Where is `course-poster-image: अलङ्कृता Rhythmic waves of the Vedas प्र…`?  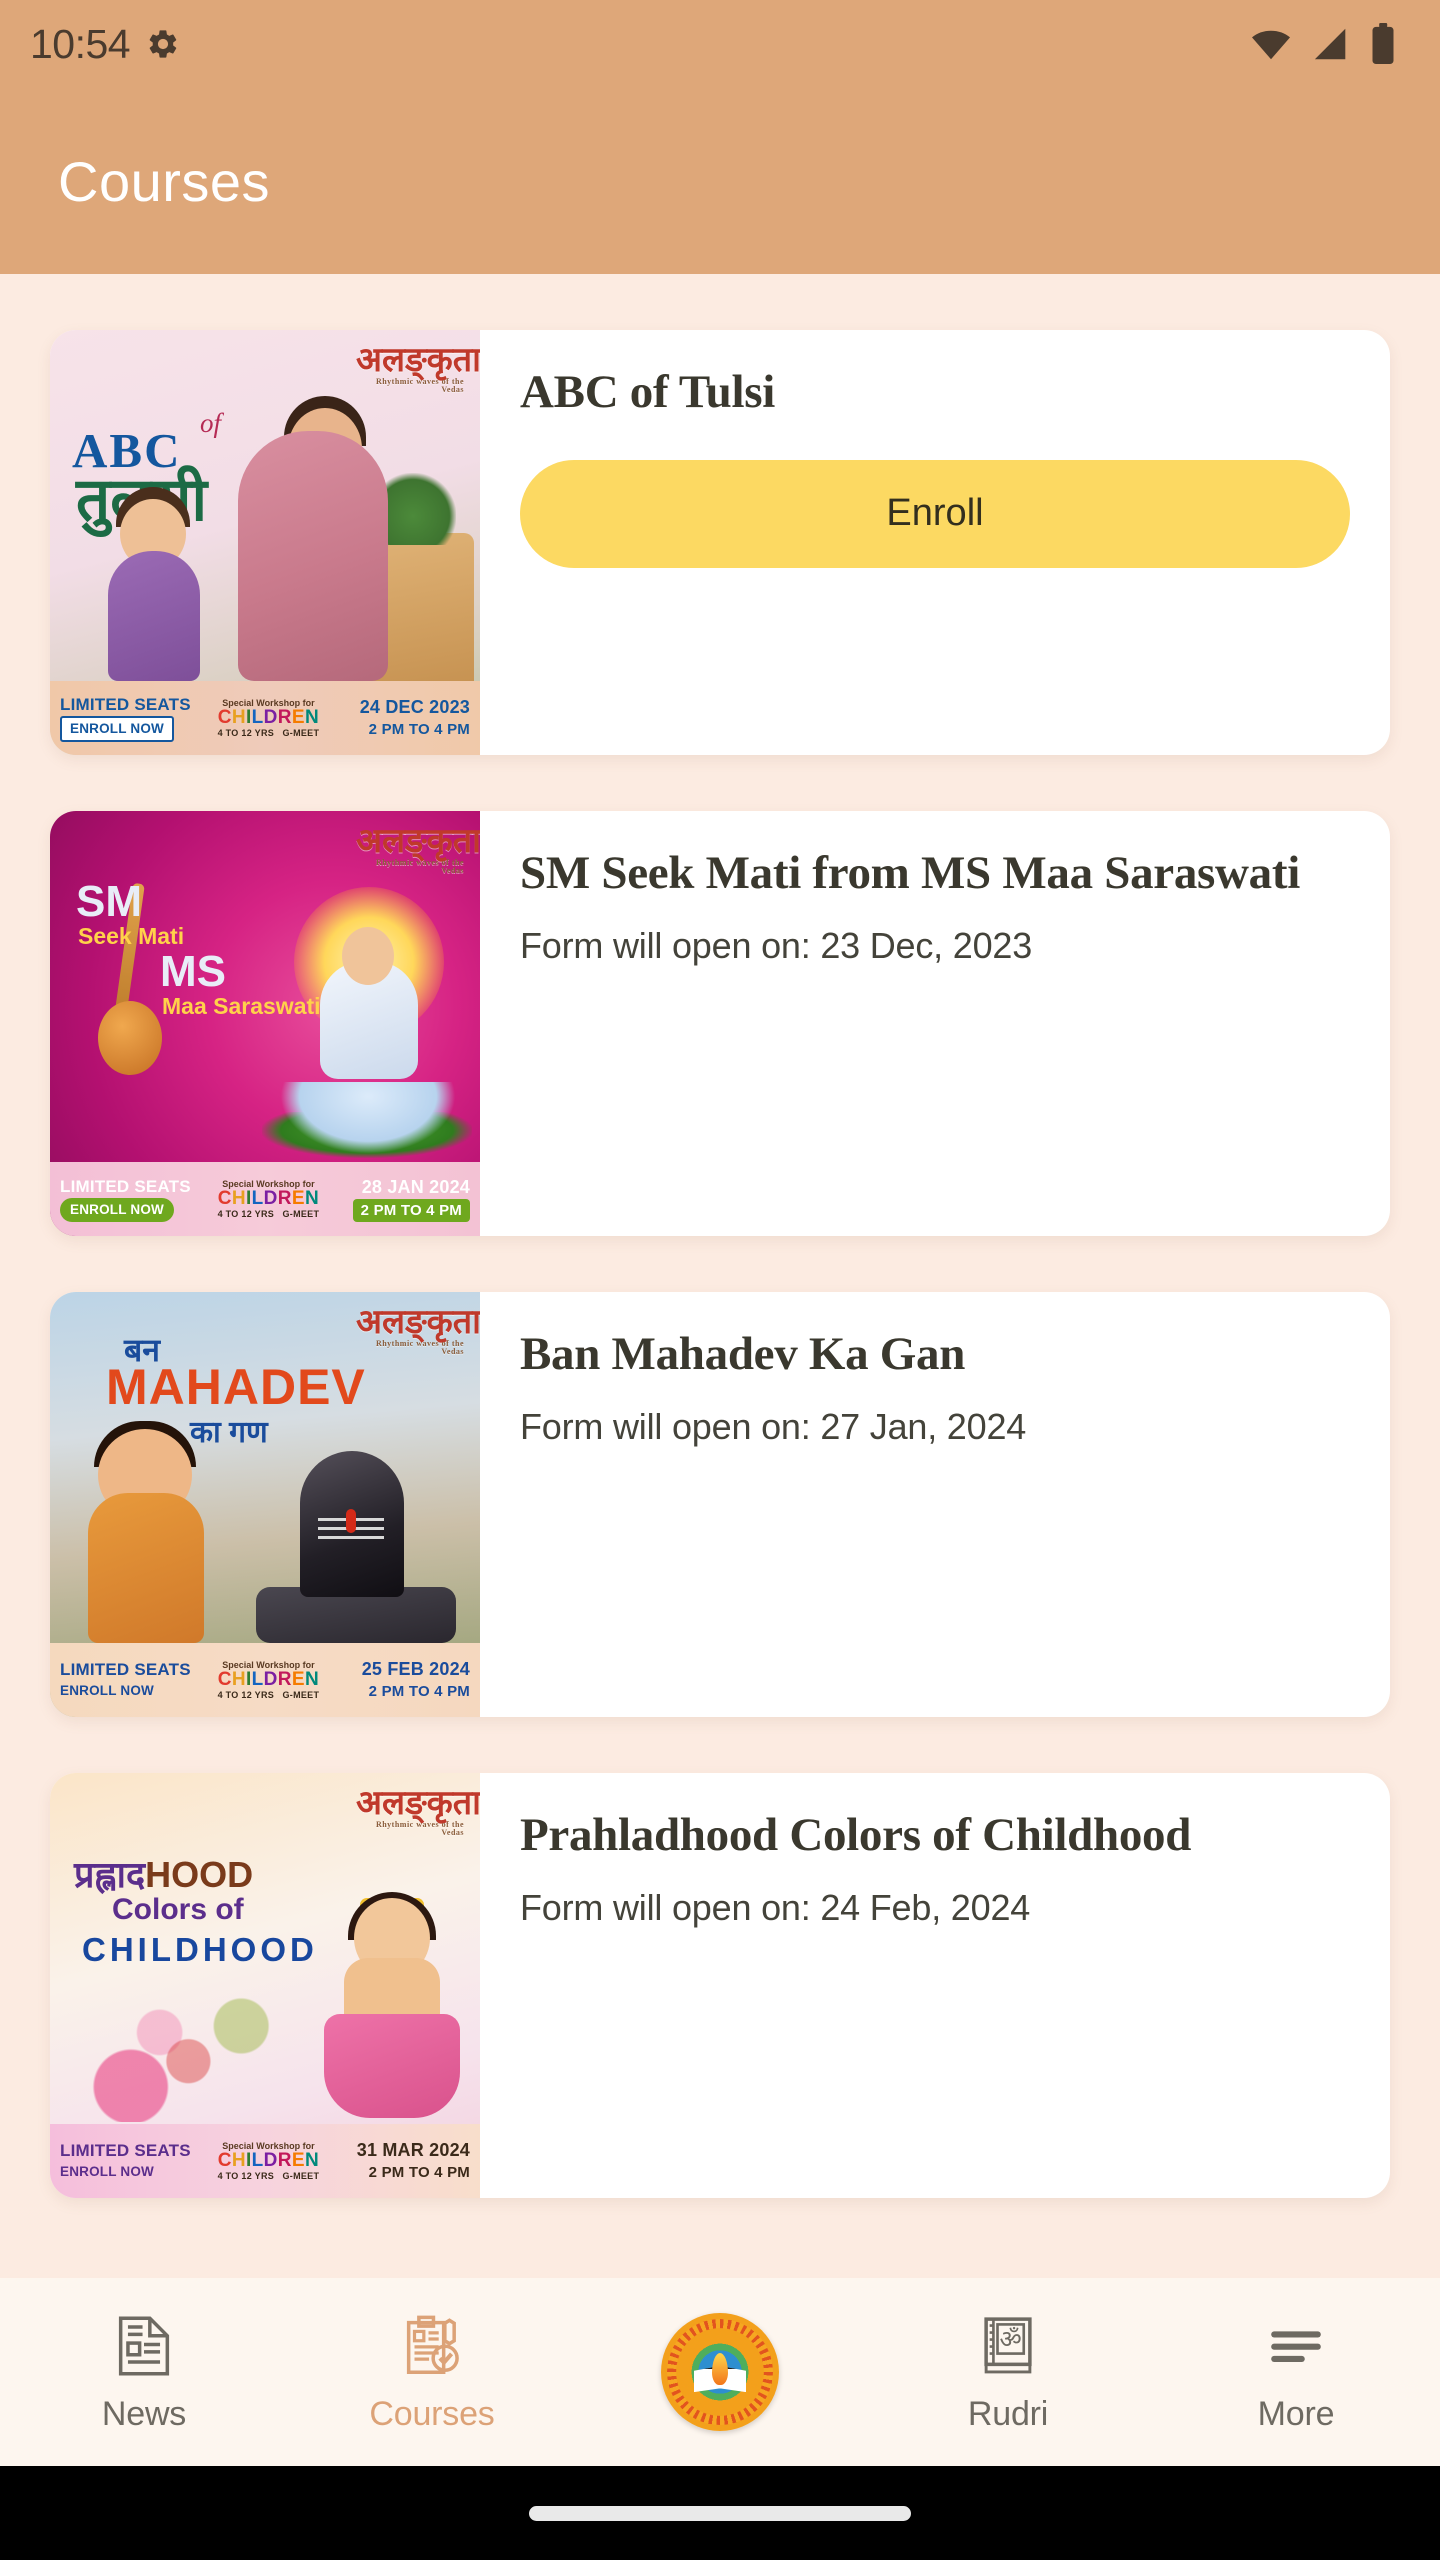
course-poster-image: अलङ्कृता Rhythmic waves of the Vedas प्र… is located at coordinates (265, 1985).